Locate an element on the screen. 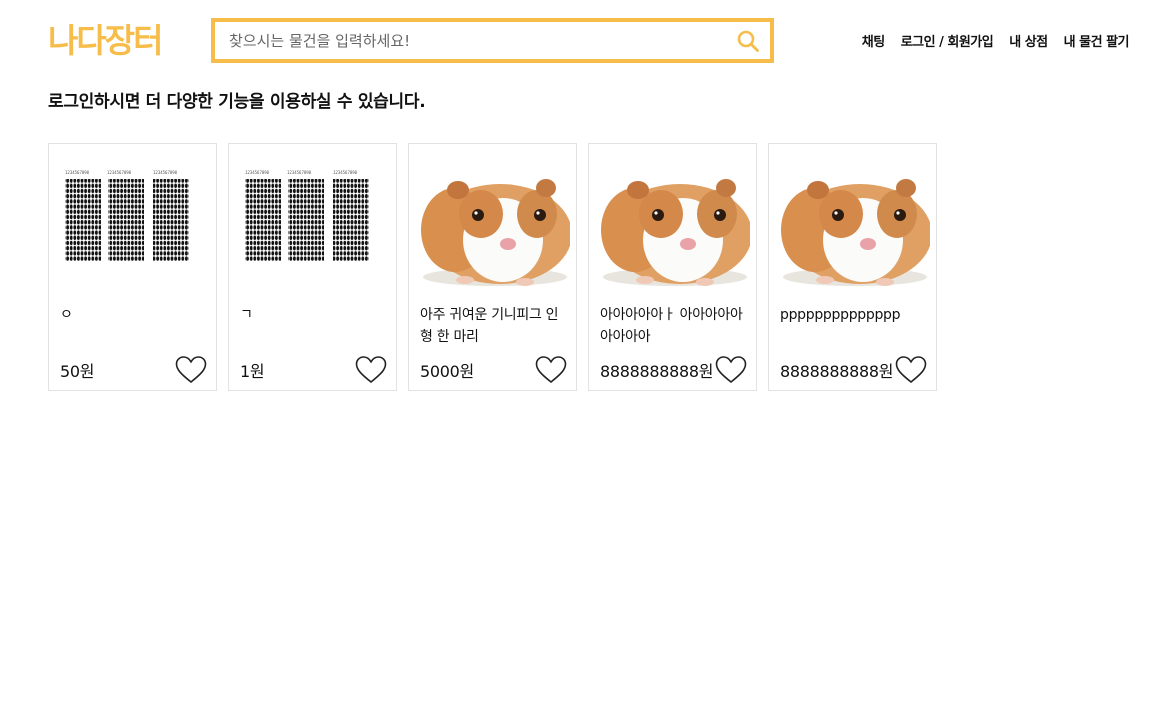 Image resolution: width=1149 pixels, height=711 pixels. login-notice: 로그인하시면 더 다양한 기능을 이용하실 수 있습니다. is located at coordinates (237, 102).